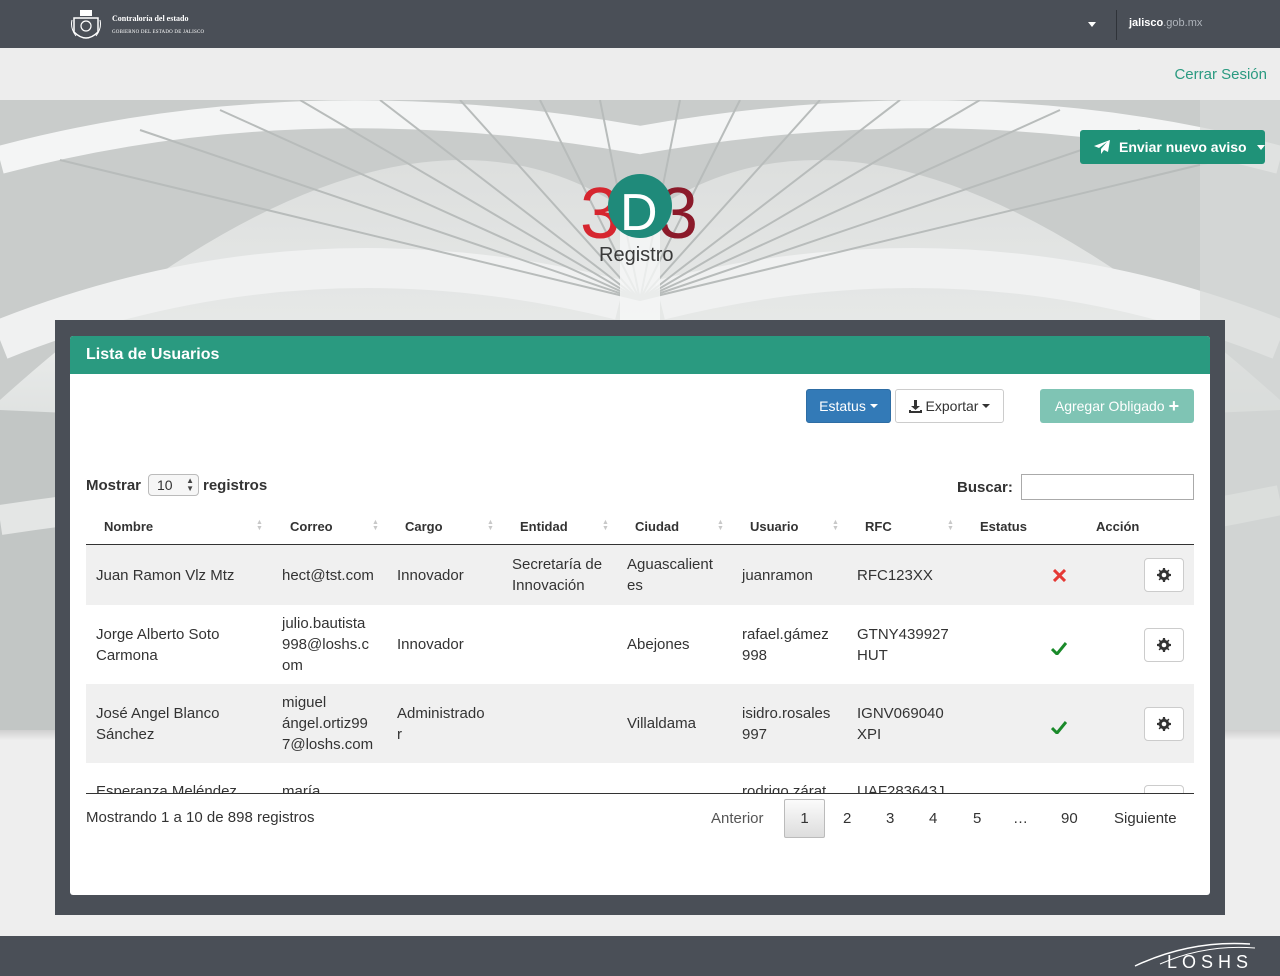 Image resolution: width=1280 pixels, height=976 pixels. Describe the element at coordinates (657, 526) in the screenshot. I see `column-header: Ciudad` at that location.